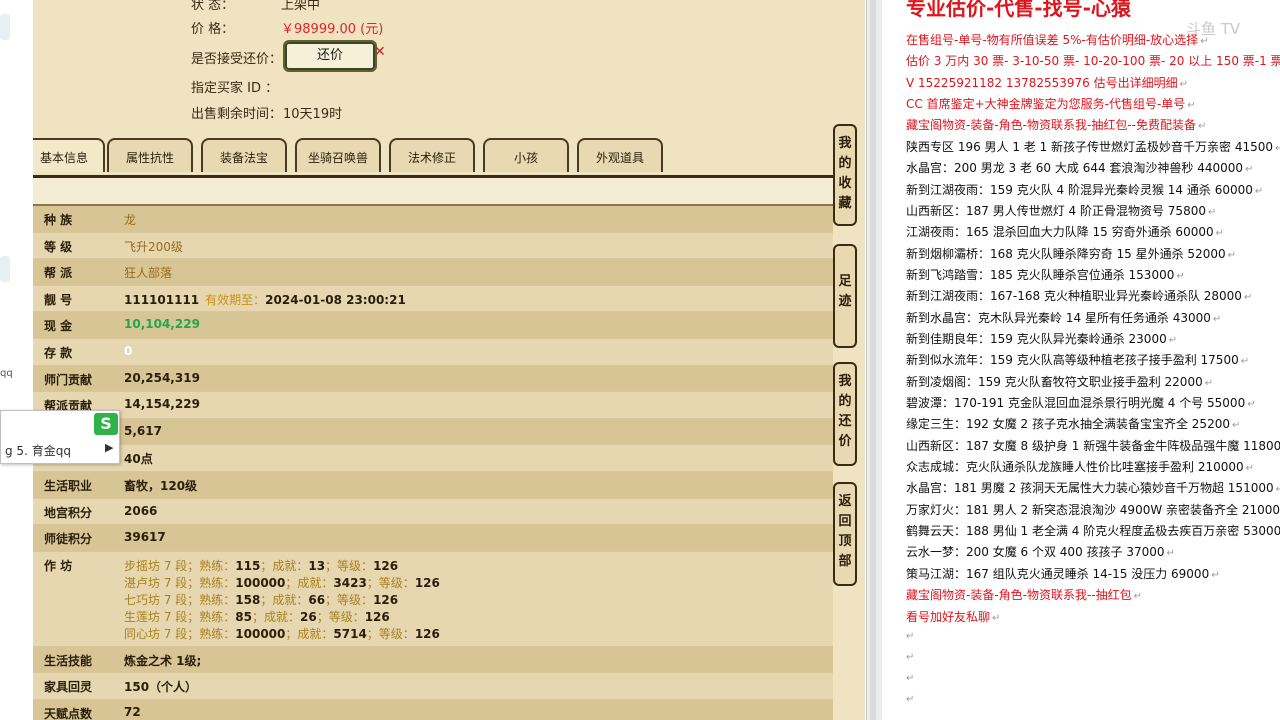  Describe the element at coordinates (433, 686) in the screenshot. I see `info-row-furniture: 家具回灵 150（个人）` at that location.